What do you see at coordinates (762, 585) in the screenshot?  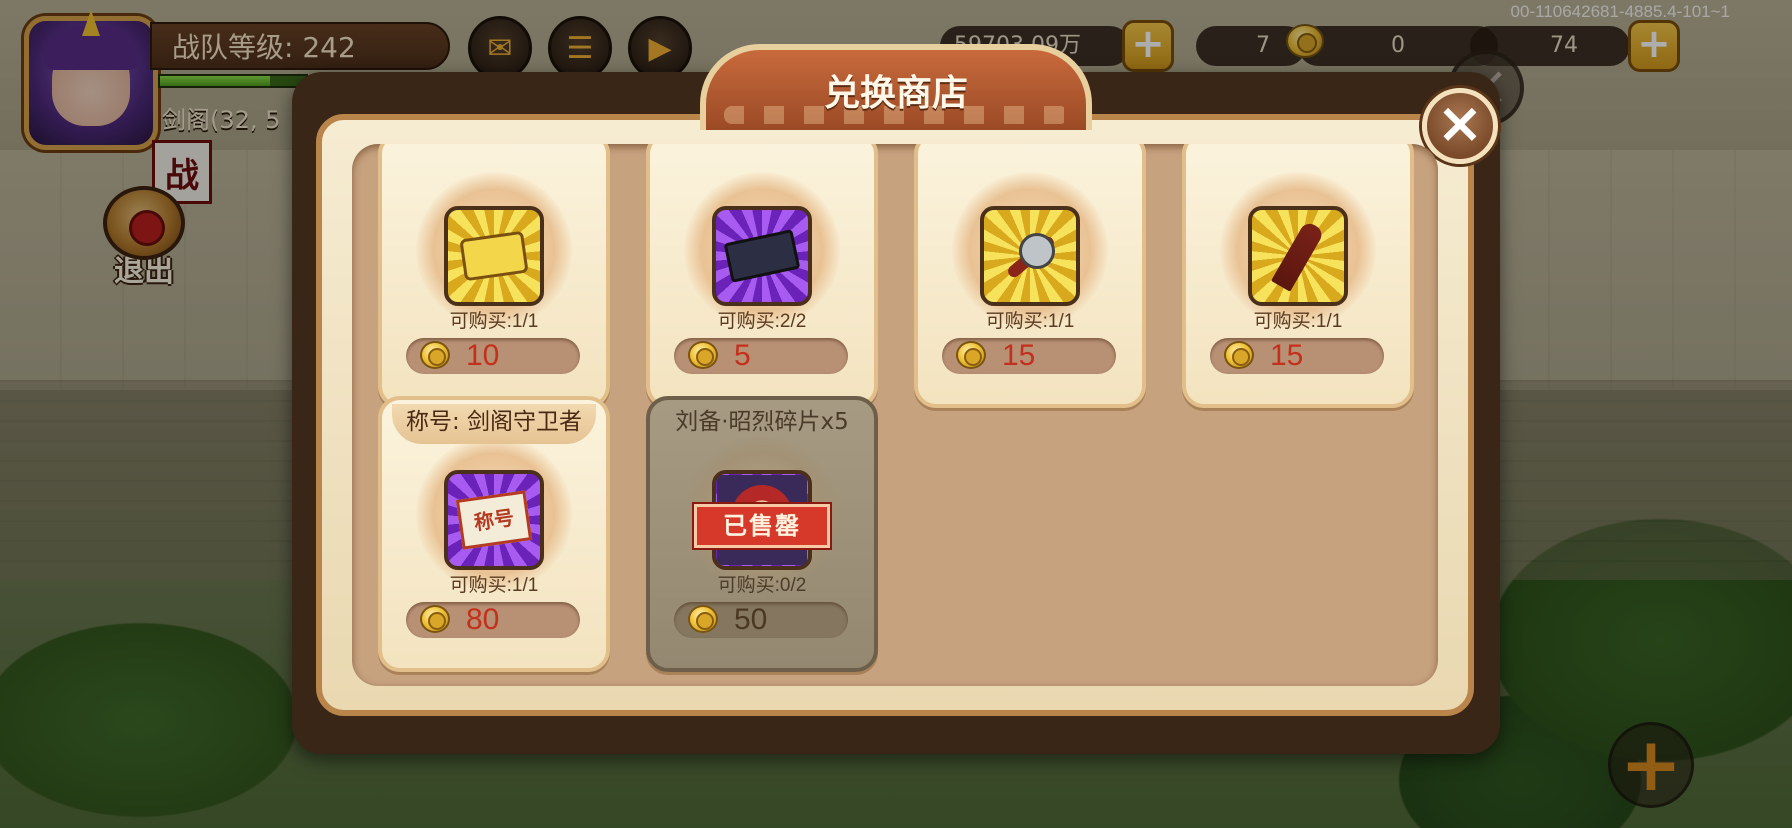 I see `purchase-limit: 可购买:0/2` at bounding box center [762, 585].